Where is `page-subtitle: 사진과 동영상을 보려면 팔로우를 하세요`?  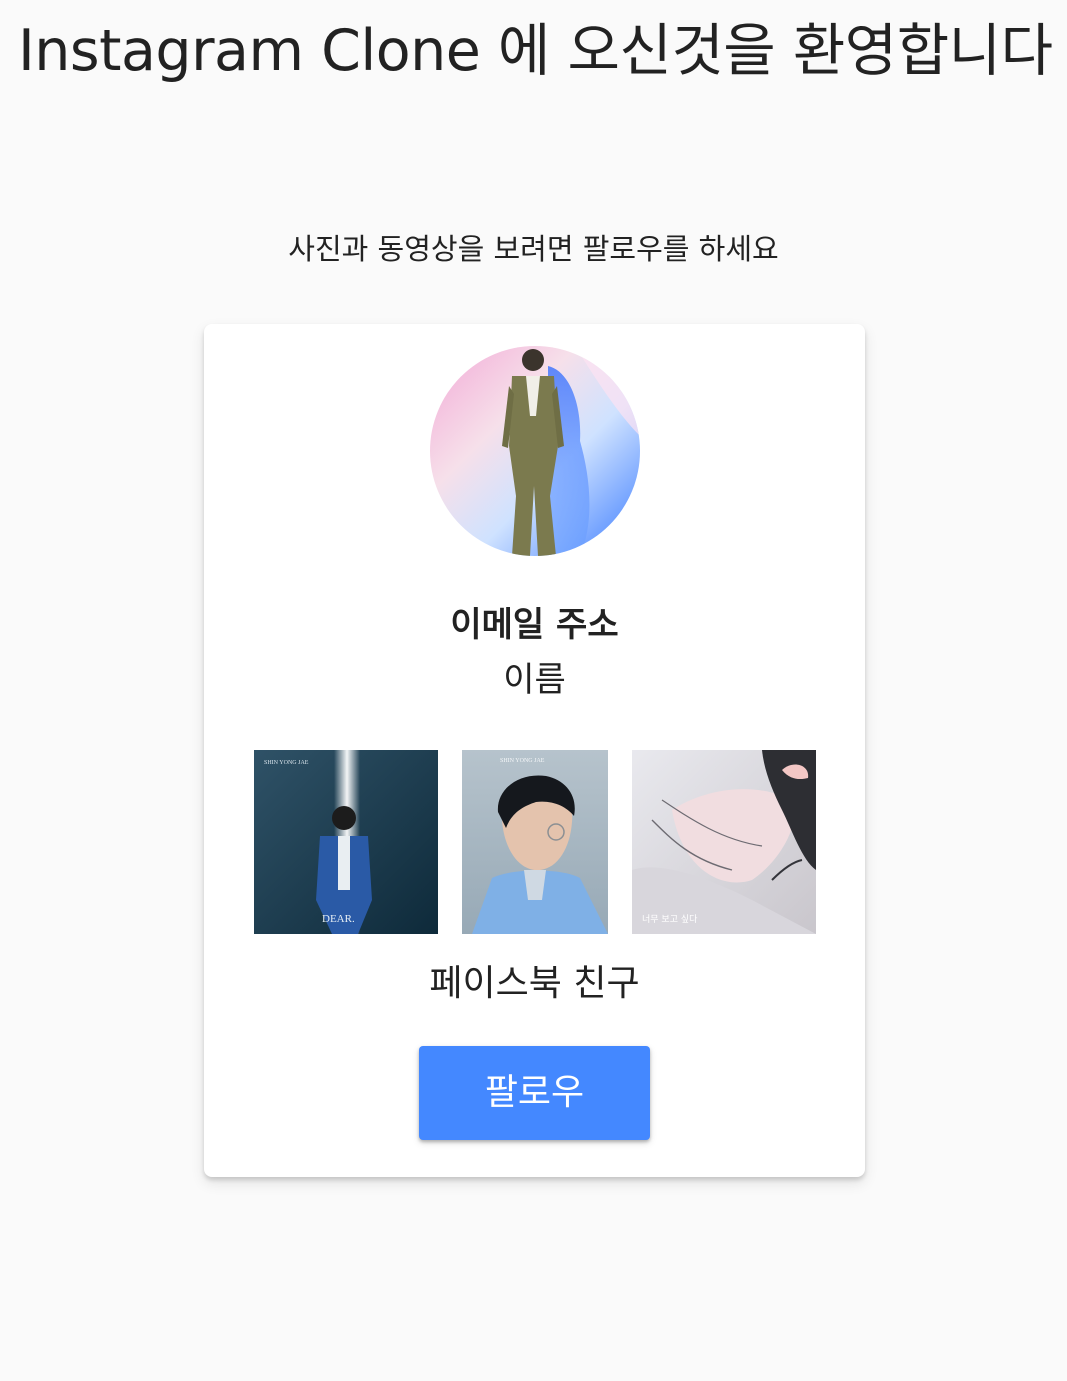 page-subtitle: 사진과 동영상을 보려면 팔로우를 하세요 is located at coordinates (533, 249).